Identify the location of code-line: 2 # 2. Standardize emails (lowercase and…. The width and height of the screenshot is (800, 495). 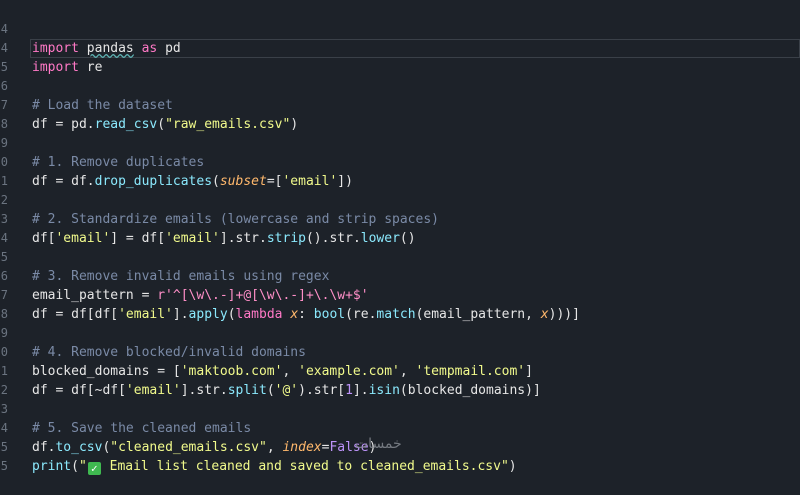
(400, 199).